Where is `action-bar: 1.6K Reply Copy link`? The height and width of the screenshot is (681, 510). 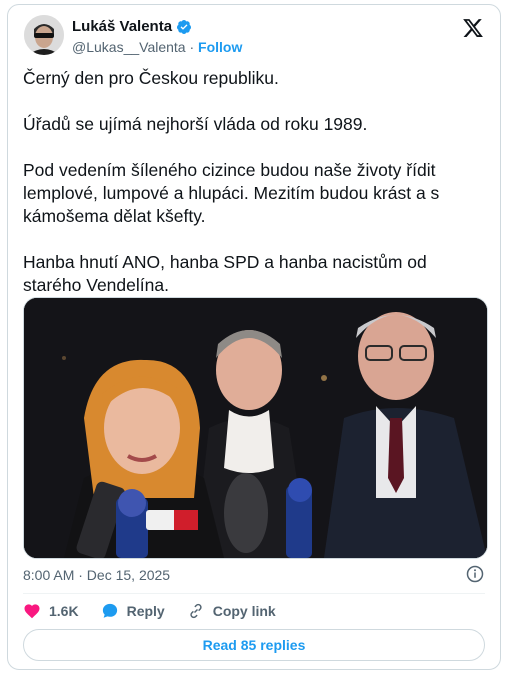
action-bar: 1.6K Reply Copy link is located at coordinates (149, 611).